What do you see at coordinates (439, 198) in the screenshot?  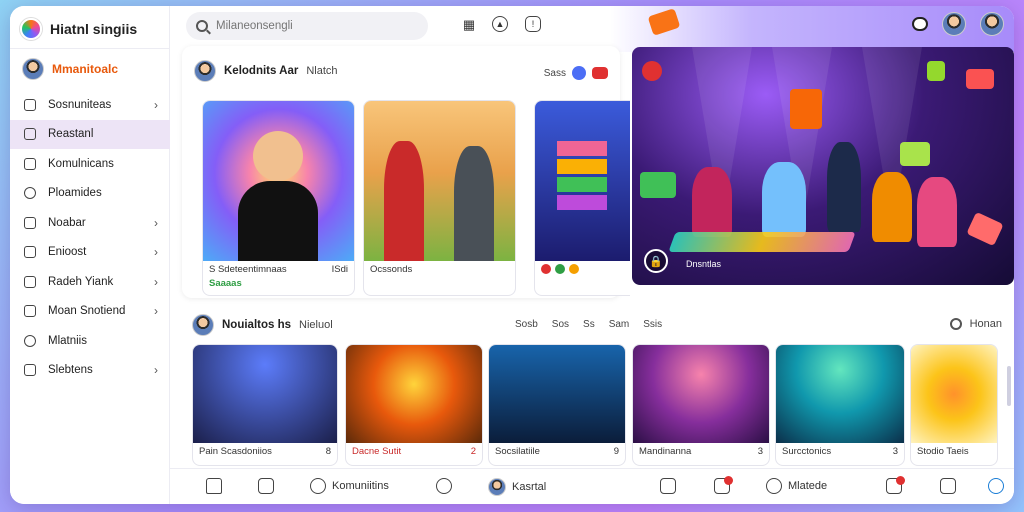 I see `game-card: Ocssonds` at bounding box center [439, 198].